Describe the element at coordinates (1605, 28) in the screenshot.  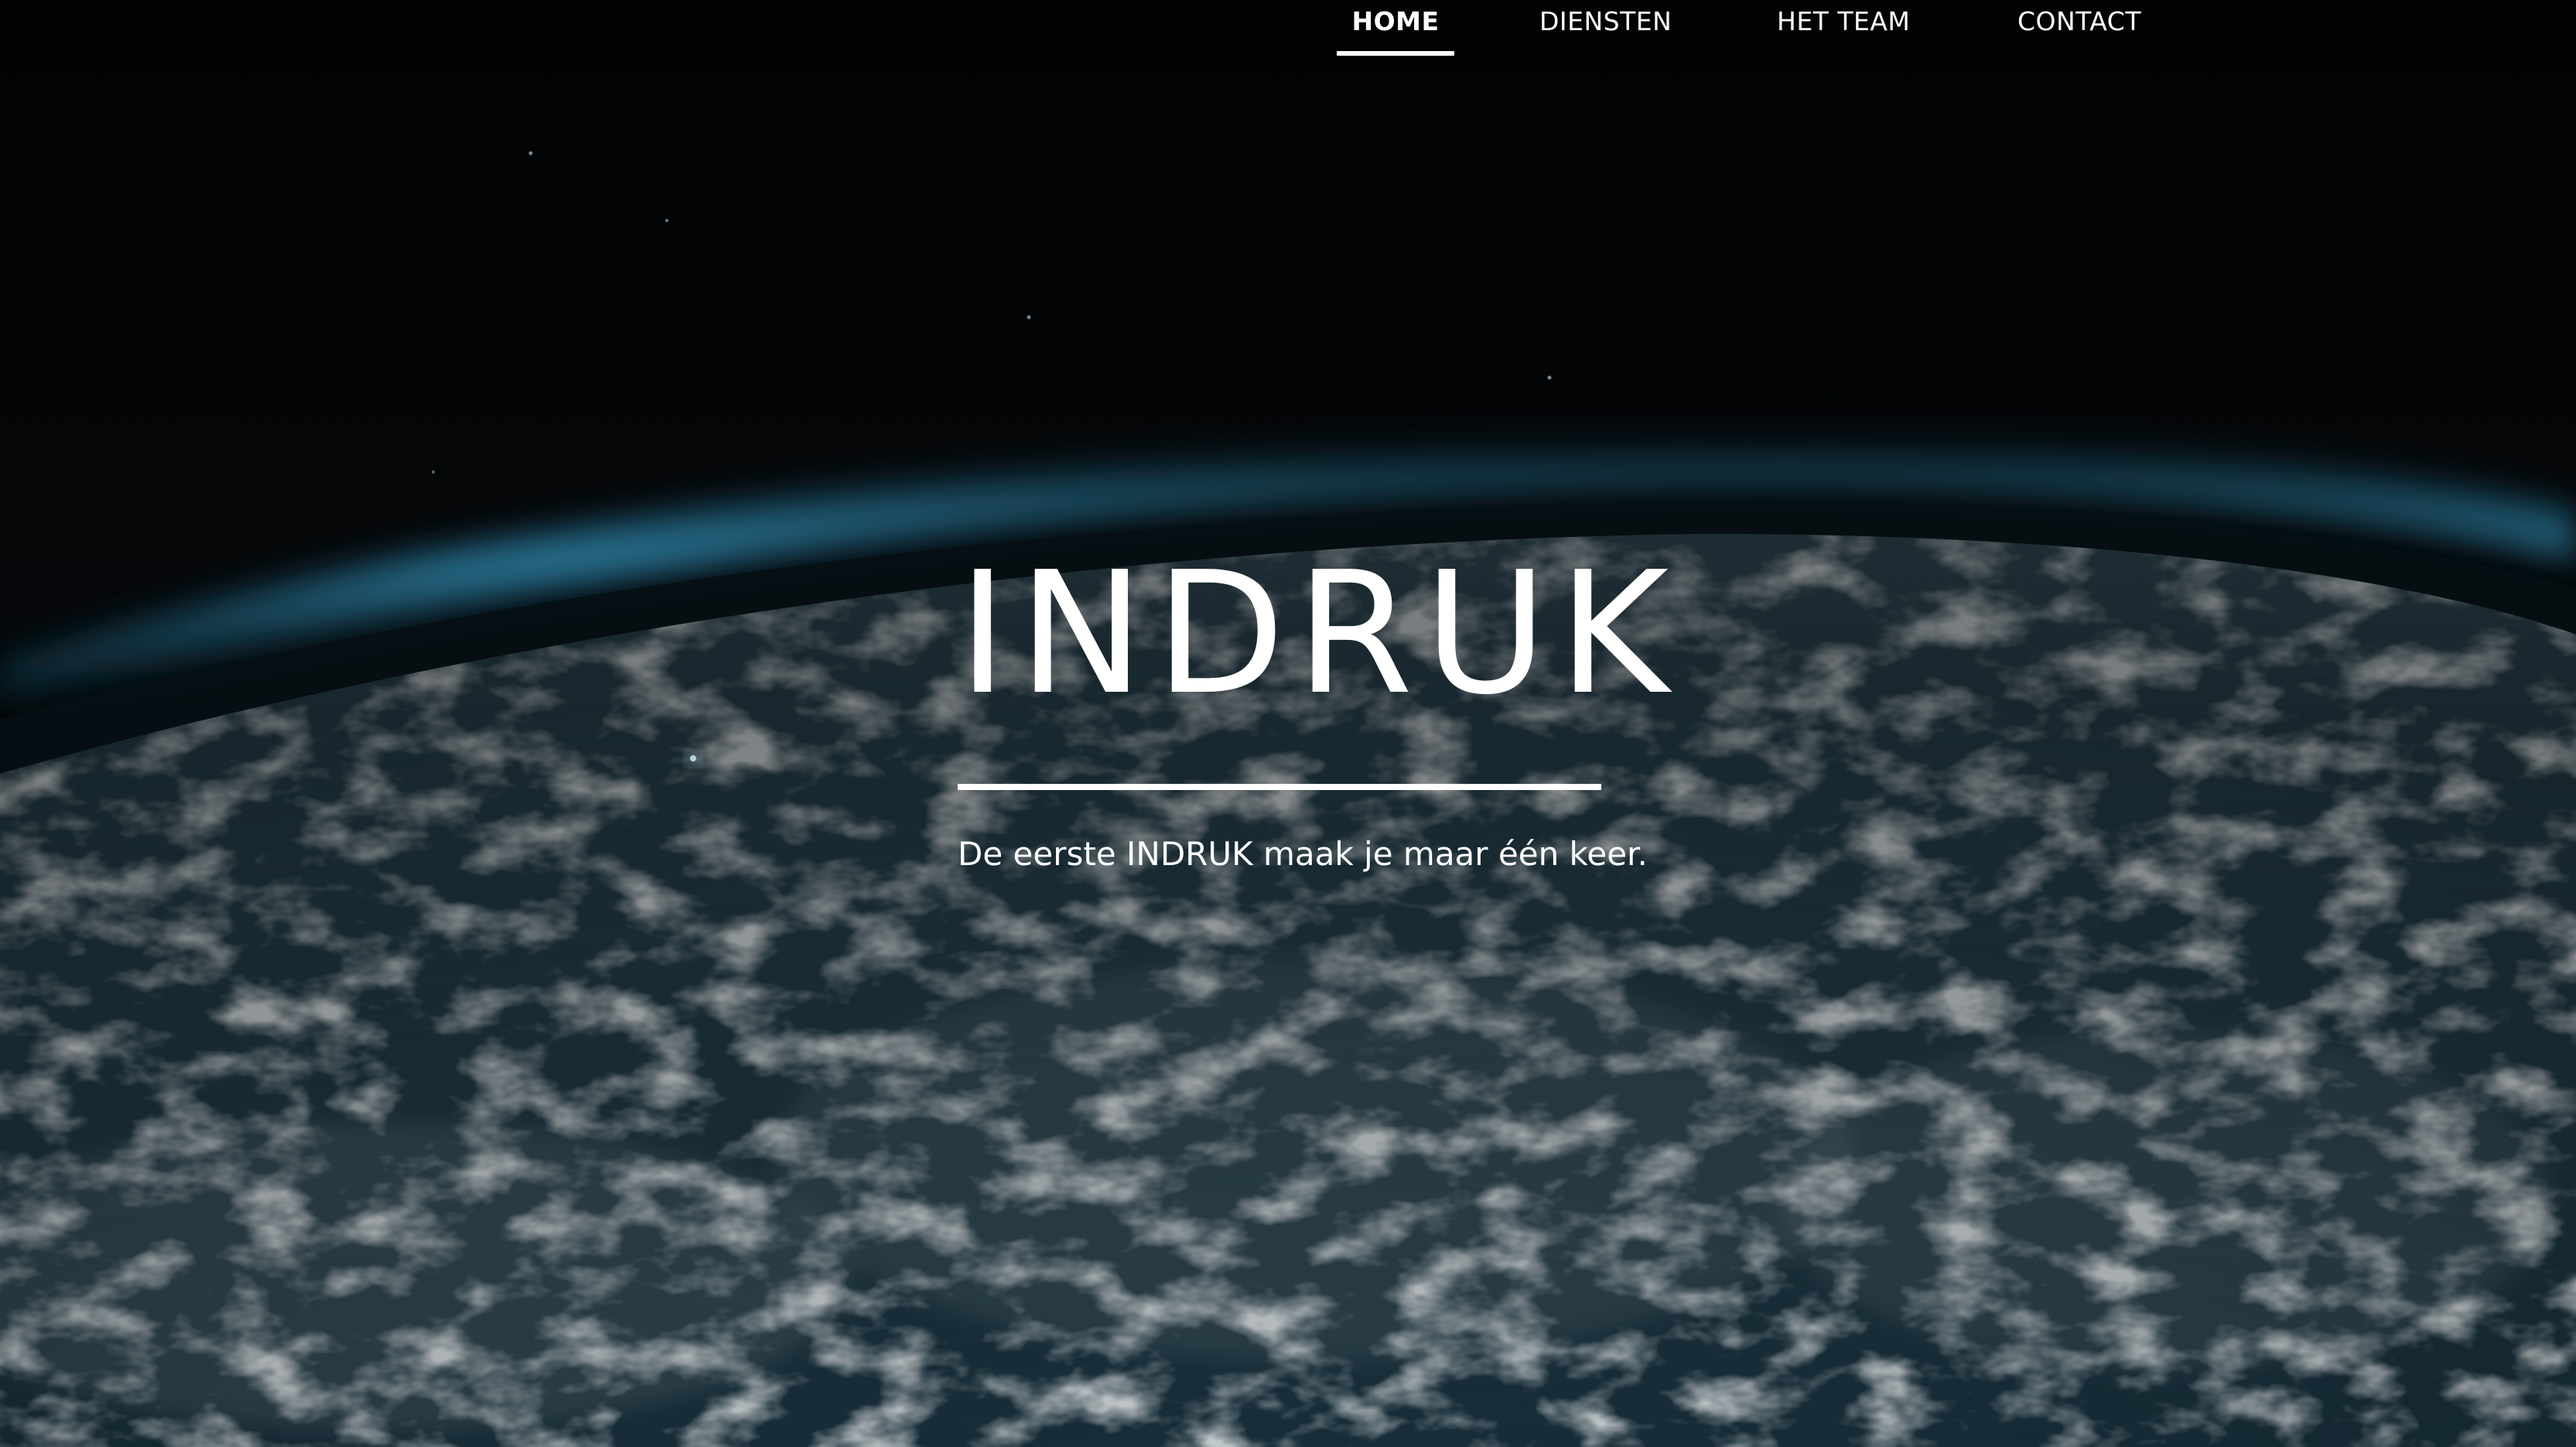
I see `nav-item-diensten: DIENSTEN` at that location.